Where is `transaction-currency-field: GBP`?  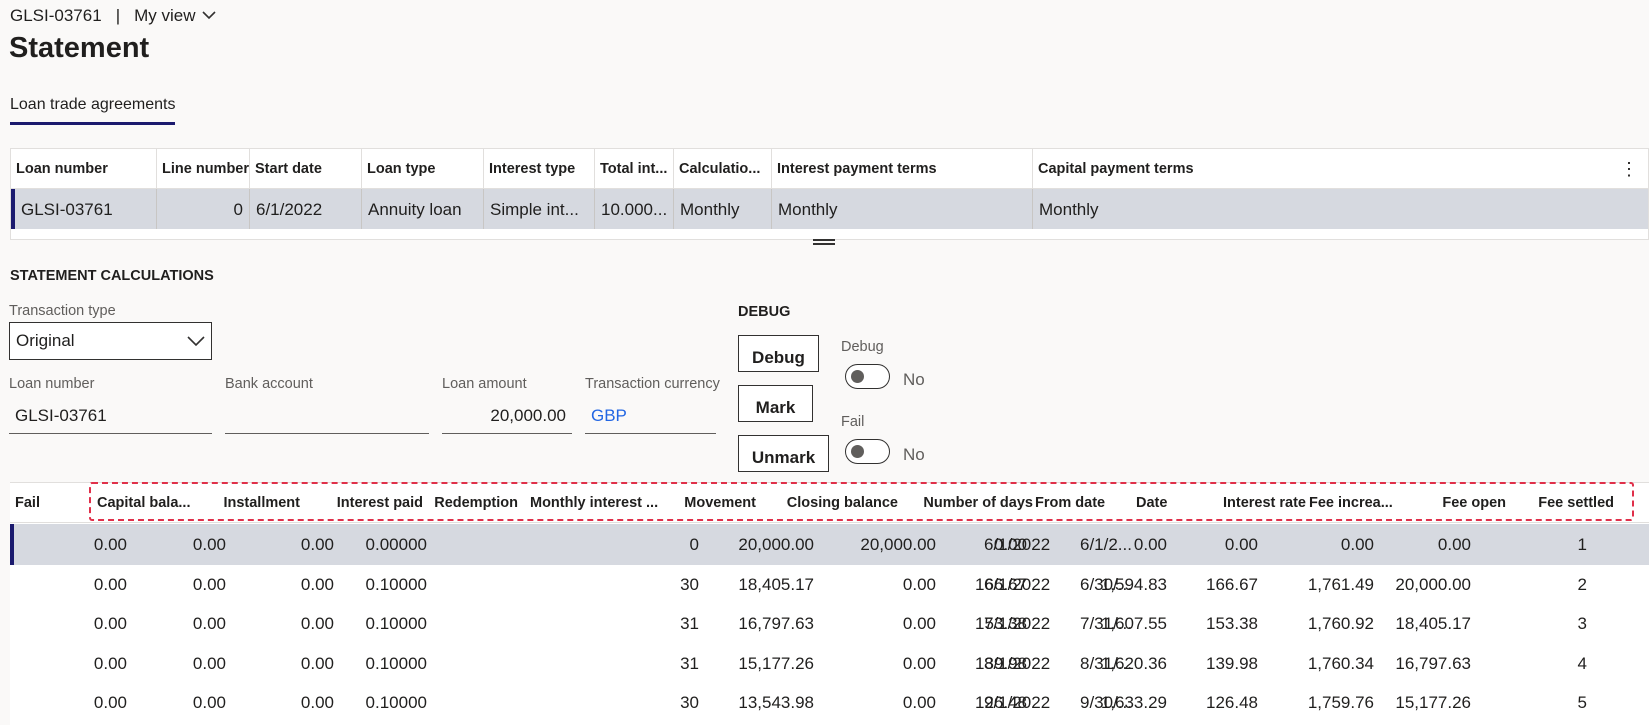
transaction-currency-field: GBP is located at coordinates (650, 417).